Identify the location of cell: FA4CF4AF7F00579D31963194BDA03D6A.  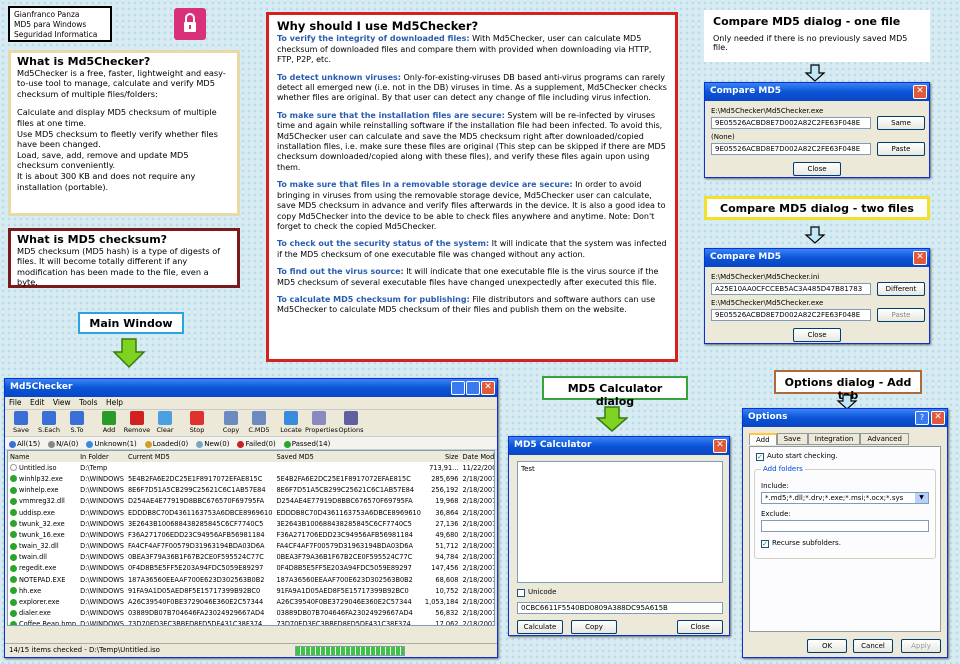
(196, 546).